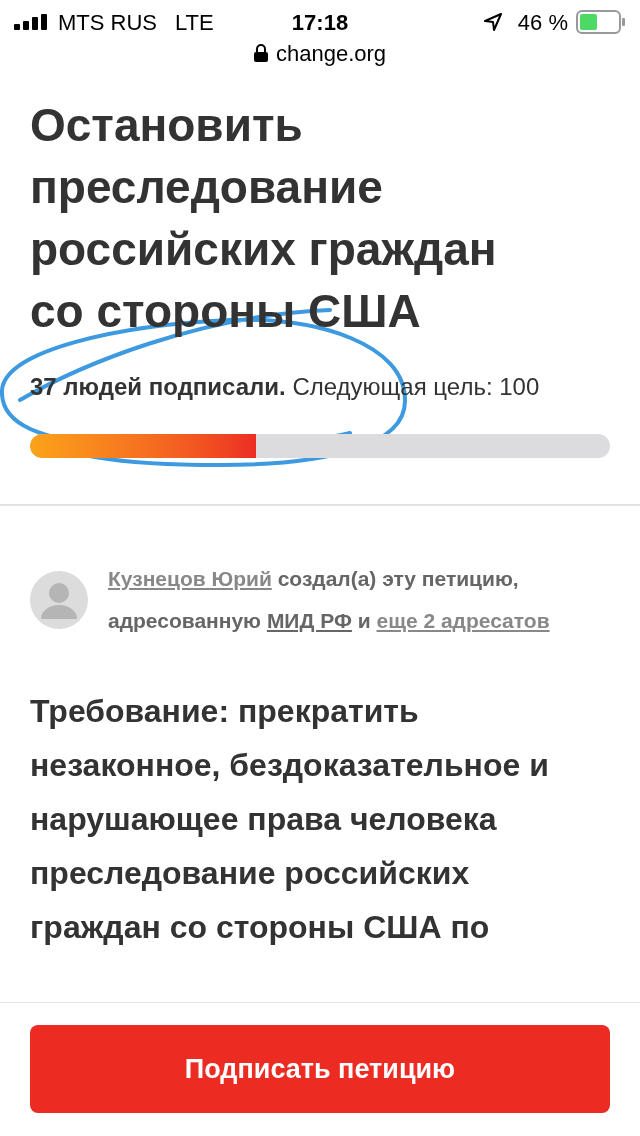  What do you see at coordinates (492, 22) in the screenshot?
I see `location-arrow-icon` at bounding box center [492, 22].